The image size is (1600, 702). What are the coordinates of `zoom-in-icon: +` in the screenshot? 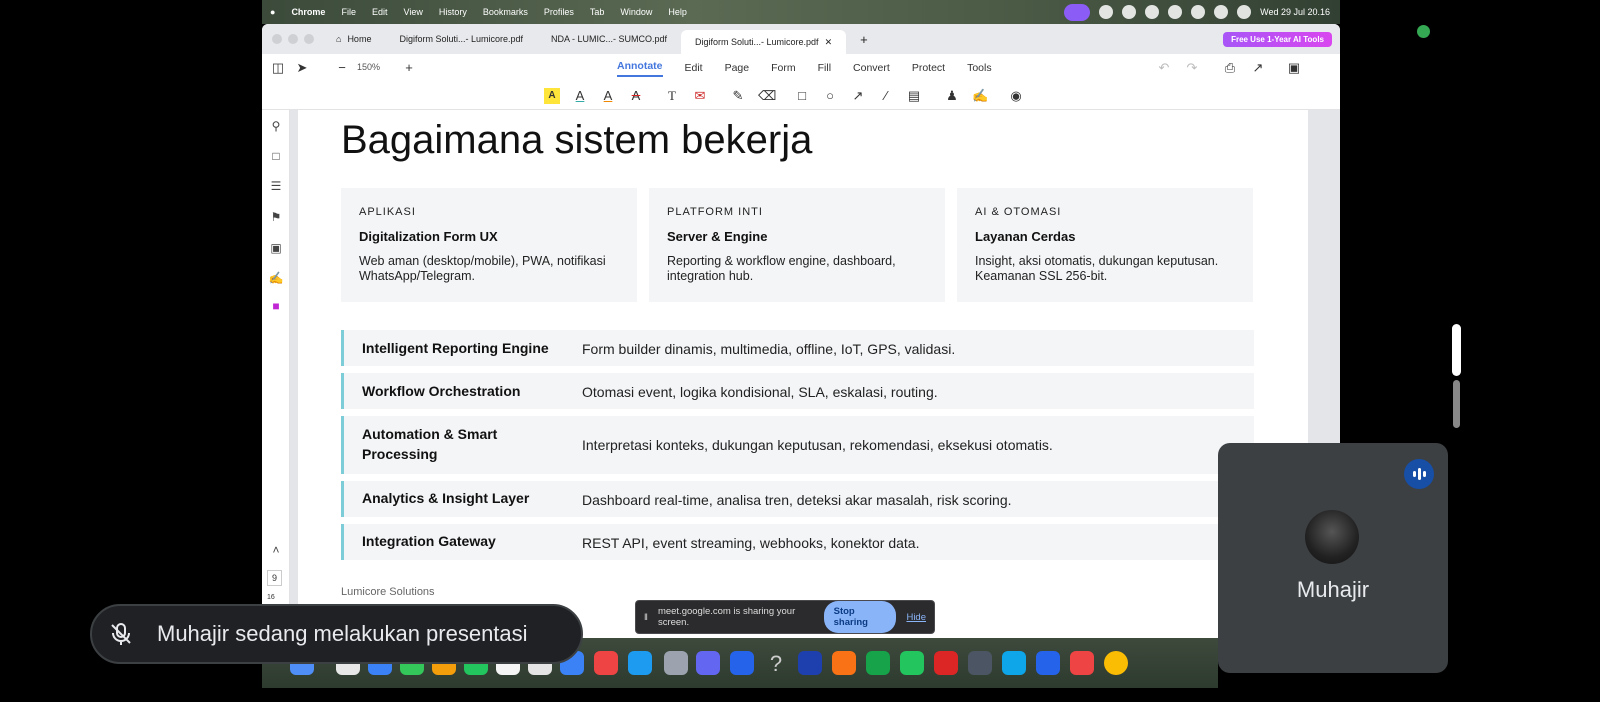 It's located at (409, 68).